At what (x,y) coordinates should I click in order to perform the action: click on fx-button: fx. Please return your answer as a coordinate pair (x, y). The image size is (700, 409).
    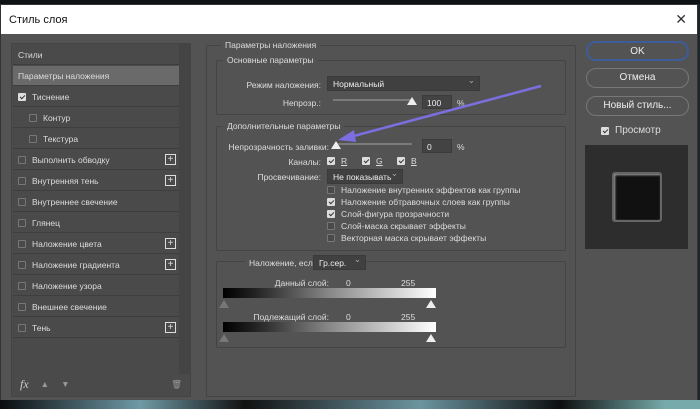
    Looking at the image, I should click on (24, 384).